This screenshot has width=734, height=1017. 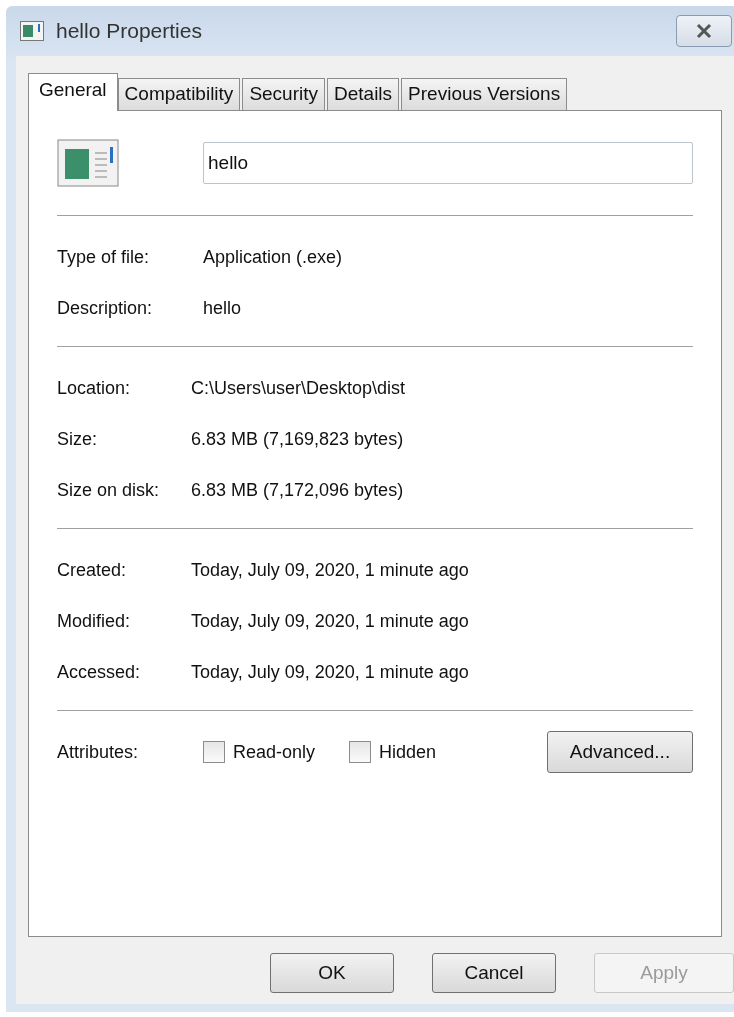 What do you see at coordinates (94, 621) in the screenshot?
I see `property-label: Modified:` at bounding box center [94, 621].